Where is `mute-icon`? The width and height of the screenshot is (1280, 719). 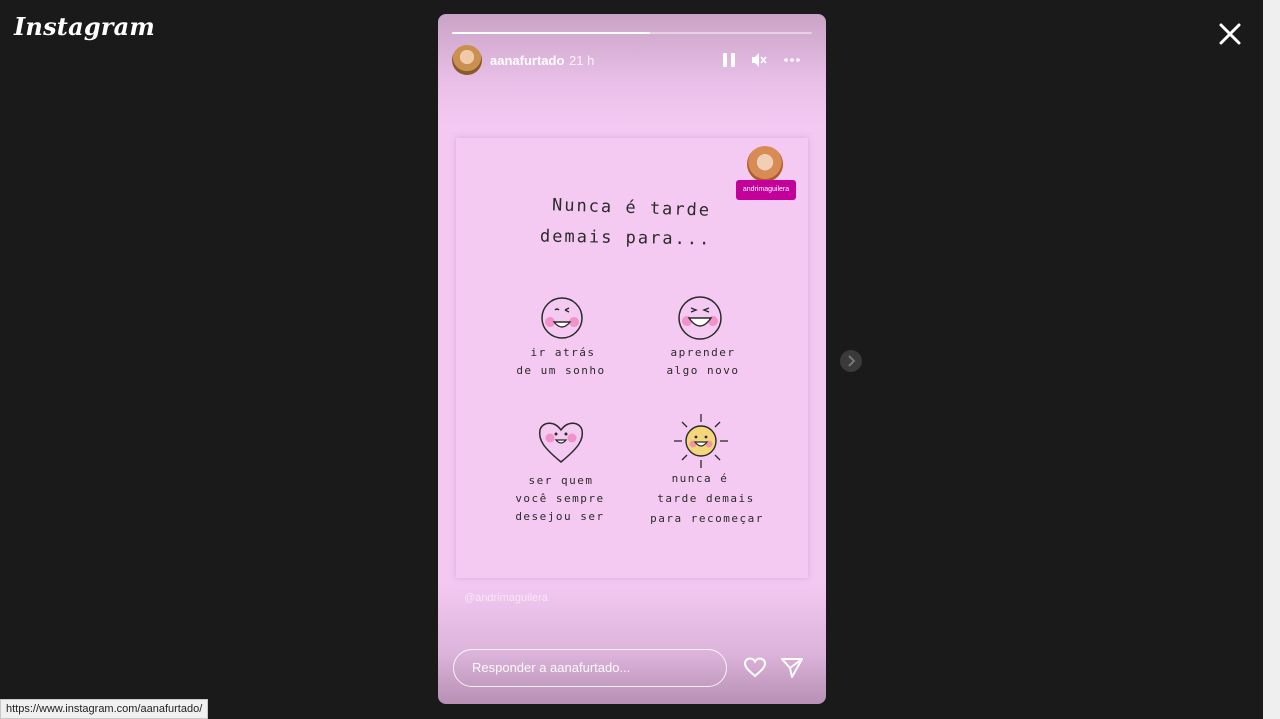
mute-icon is located at coordinates (759, 60).